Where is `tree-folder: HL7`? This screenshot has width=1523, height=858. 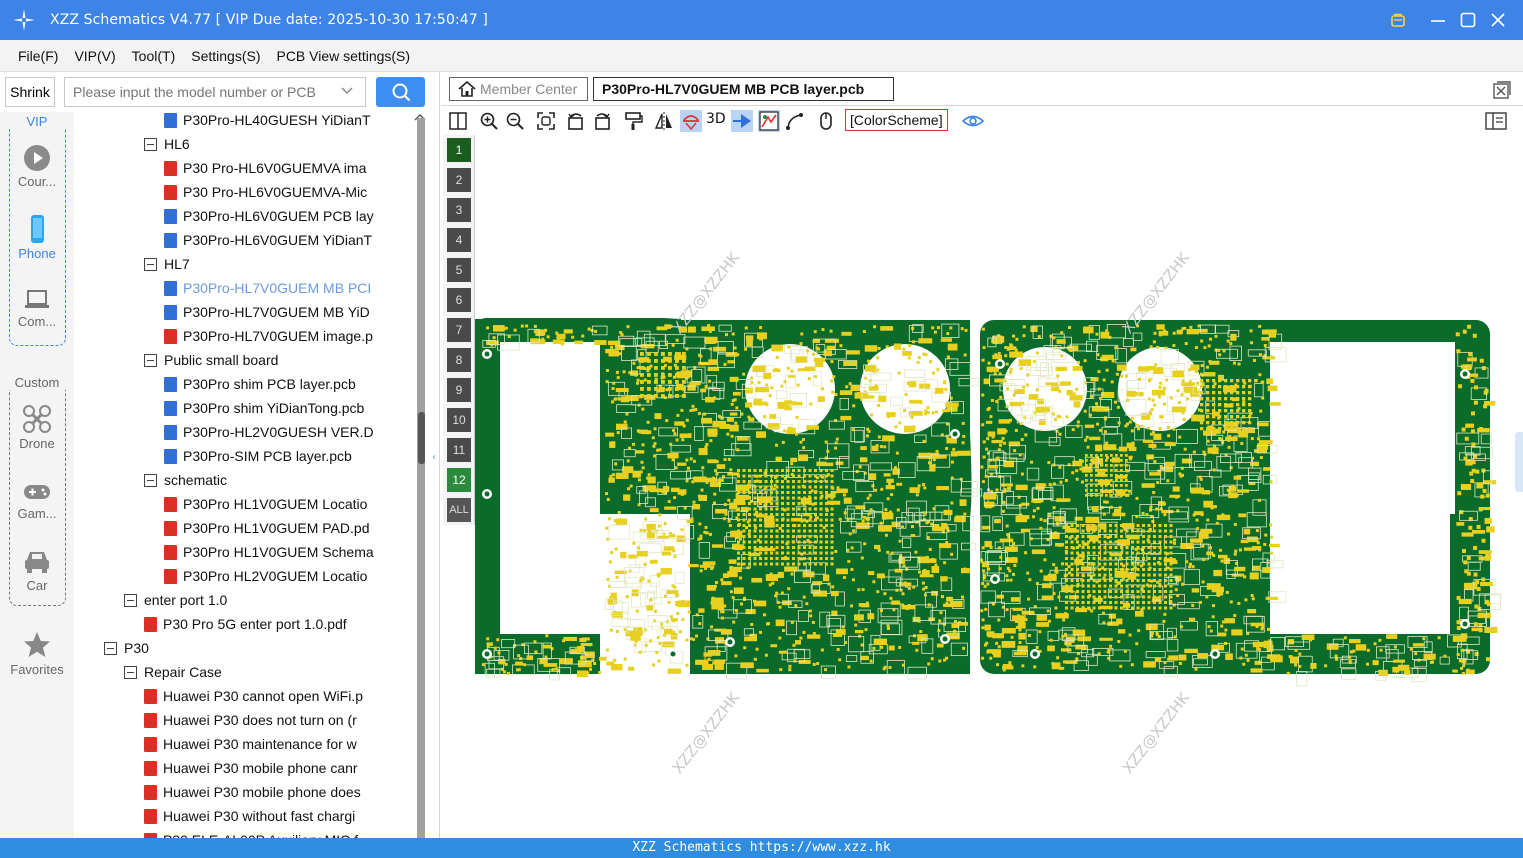 tree-folder: HL7 is located at coordinates (167, 264).